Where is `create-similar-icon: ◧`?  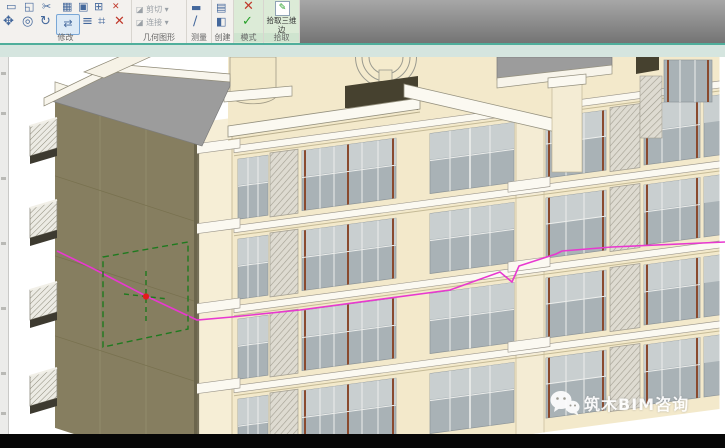 create-similar-icon: ◧ is located at coordinates (221, 22).